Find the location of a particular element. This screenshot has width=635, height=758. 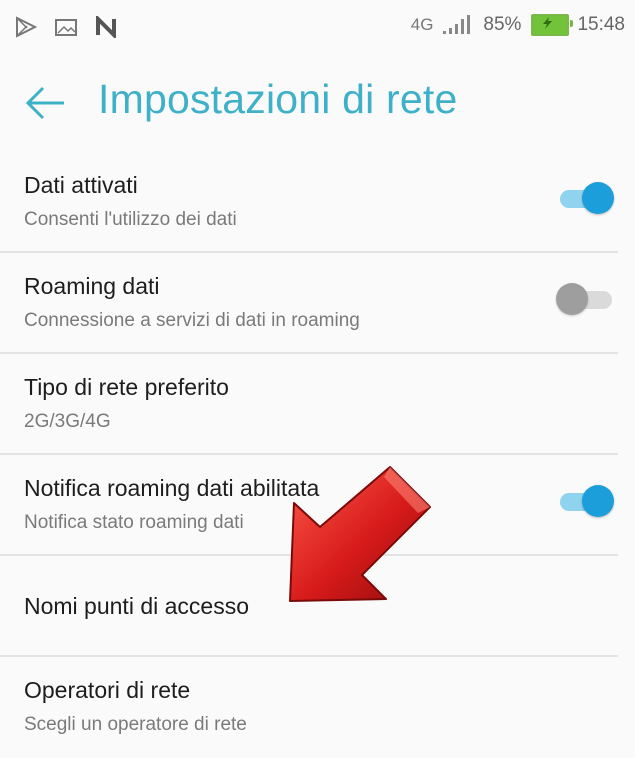

setting-subtitle: Connessione a servizi di dati in roaming is located at coordinates (192, 320).